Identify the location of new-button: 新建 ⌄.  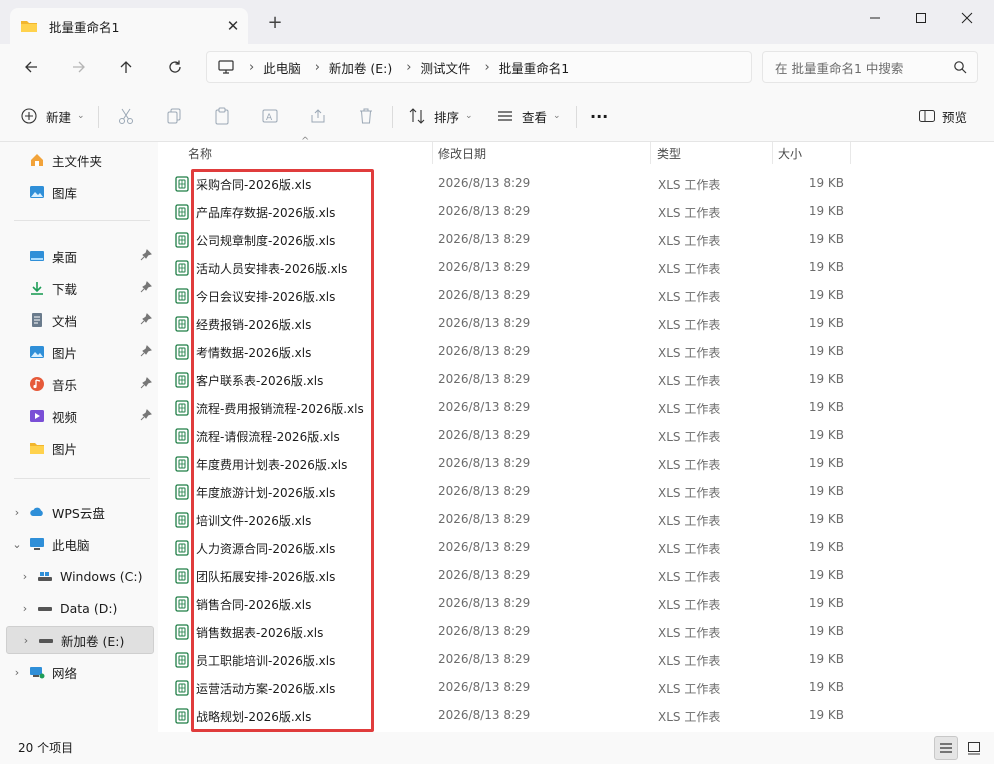
(52, 116).